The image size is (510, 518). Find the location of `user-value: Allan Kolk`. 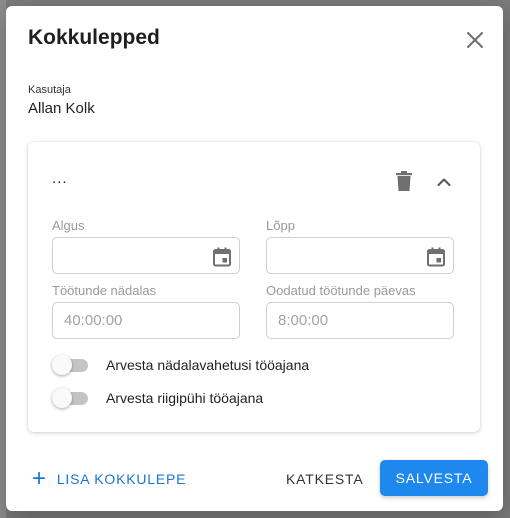

user-value: Allan Kolk is located at coordinates (61, 108).